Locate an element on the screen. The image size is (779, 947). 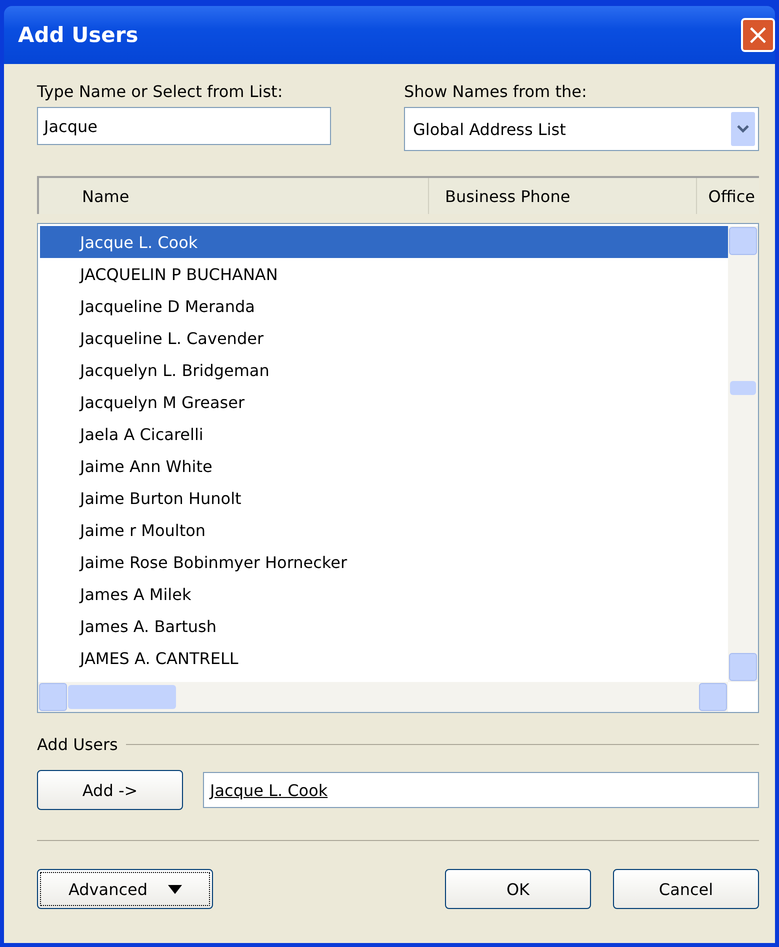
close-button: × is located at coordinates (758, 35).